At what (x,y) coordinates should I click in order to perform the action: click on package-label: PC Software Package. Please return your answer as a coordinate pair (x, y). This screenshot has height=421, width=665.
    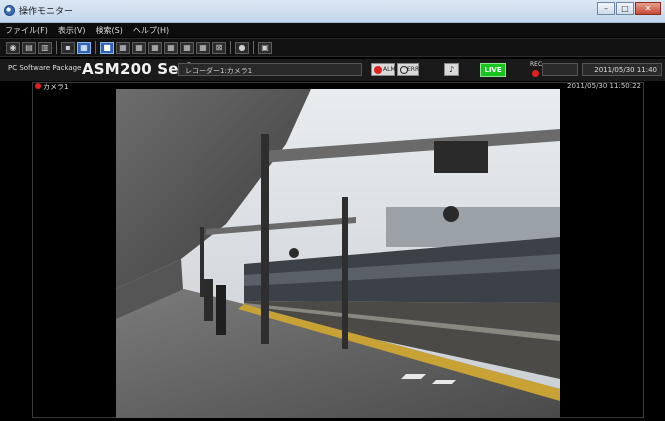
    Looking at the image, I should click on (45, 68).